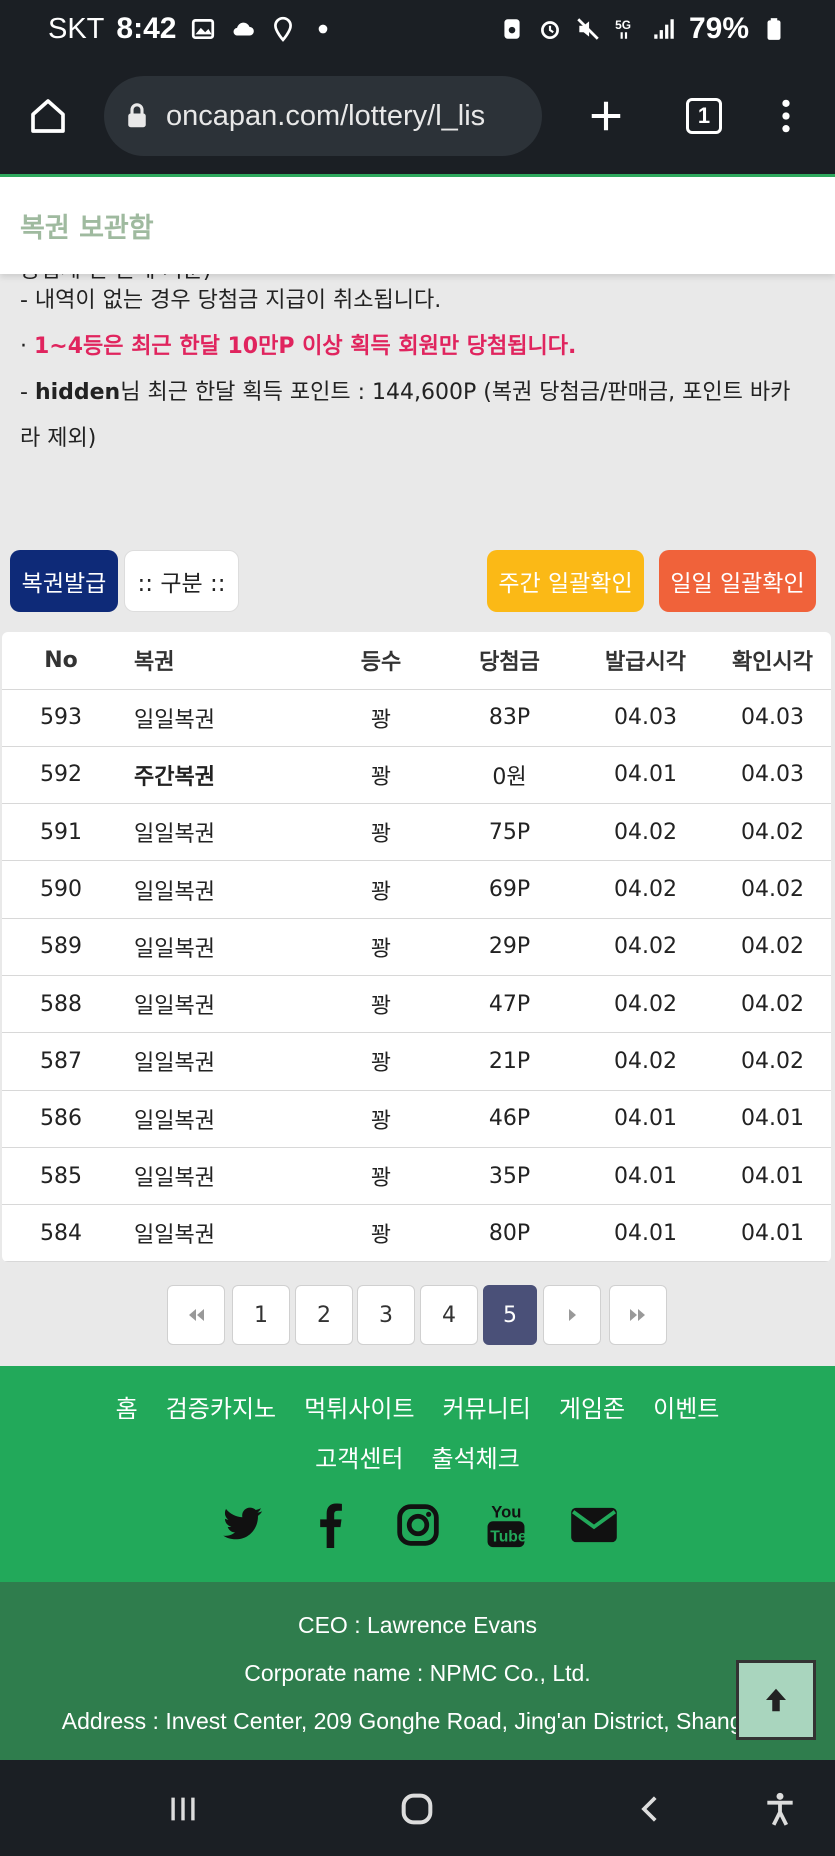 This screenshot has width=835, height=1856. Describe the element at coordinates (550, 30) in the screenshot. I see `alarm-icon` at that location.